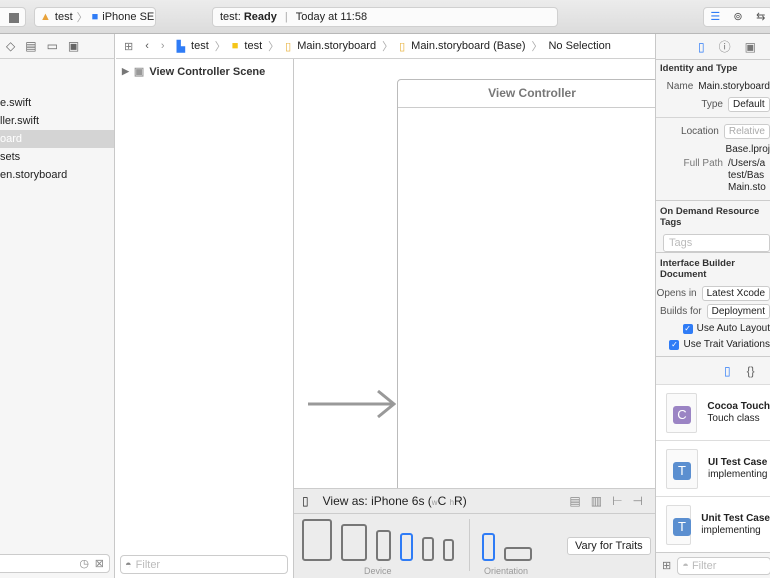 The height and width of the screenshot is (578, 770). What do you see at coordinates (759, 17) in the screenshot?
I see `version-editor-icon: ⇆` at bounding box center [759, 17].